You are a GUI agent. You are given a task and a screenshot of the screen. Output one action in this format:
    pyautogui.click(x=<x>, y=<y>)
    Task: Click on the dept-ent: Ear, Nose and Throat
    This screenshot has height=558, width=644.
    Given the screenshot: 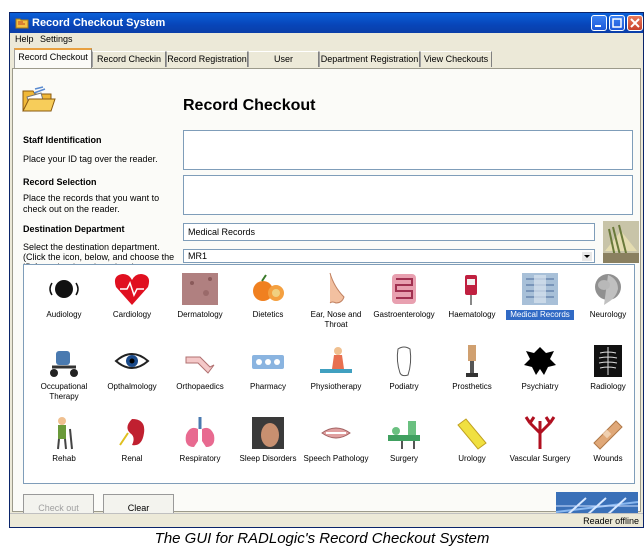 What is the action you would take?
    pyautogui.click(x=336, y=301)
    